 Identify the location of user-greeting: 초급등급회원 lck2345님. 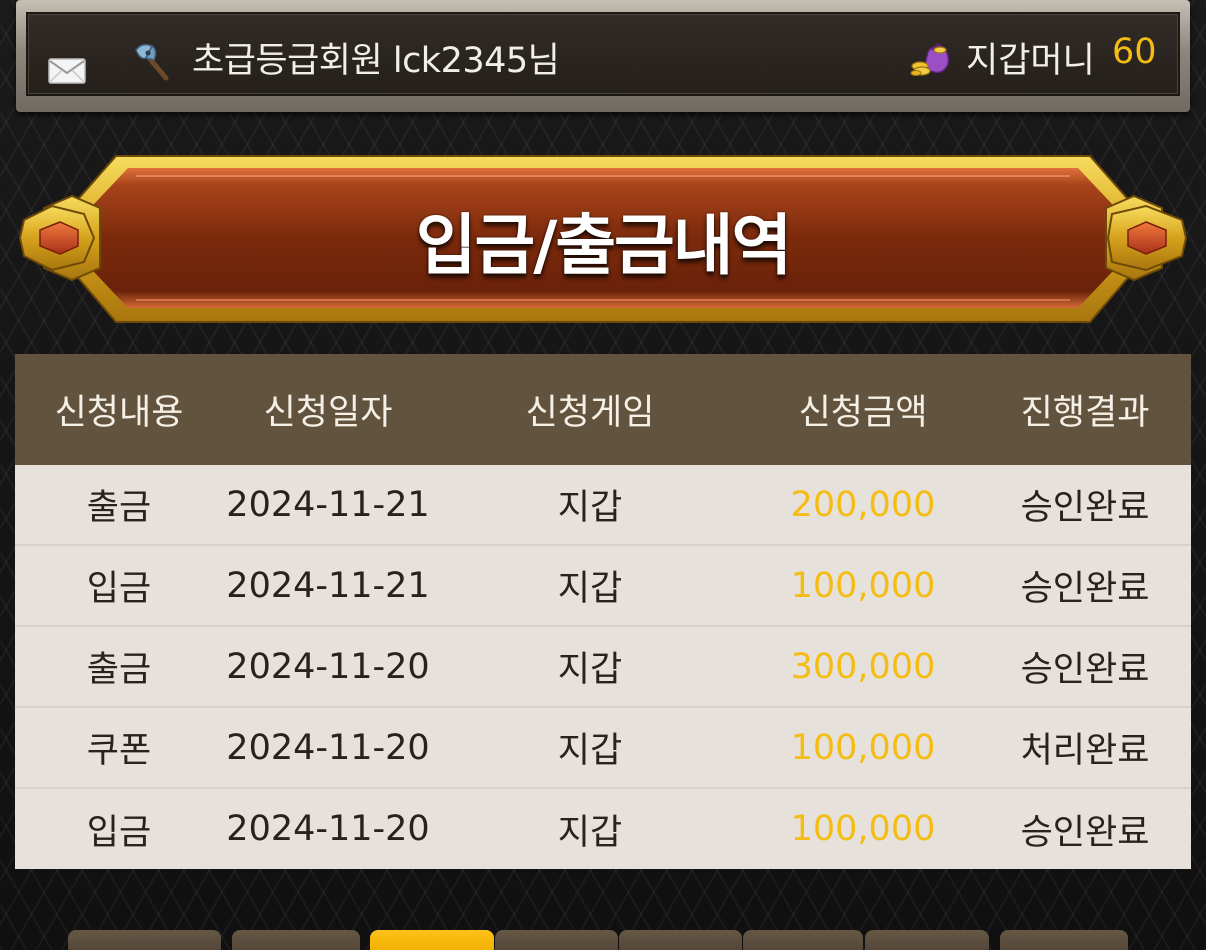
(376, 57).